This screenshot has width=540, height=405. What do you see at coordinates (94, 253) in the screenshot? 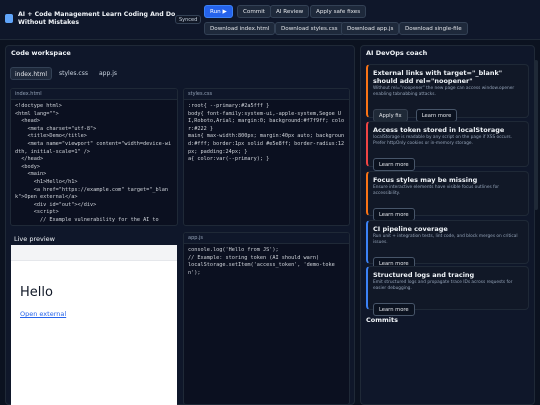
I see `preview-toolbar` at bounding box center [94, 253].